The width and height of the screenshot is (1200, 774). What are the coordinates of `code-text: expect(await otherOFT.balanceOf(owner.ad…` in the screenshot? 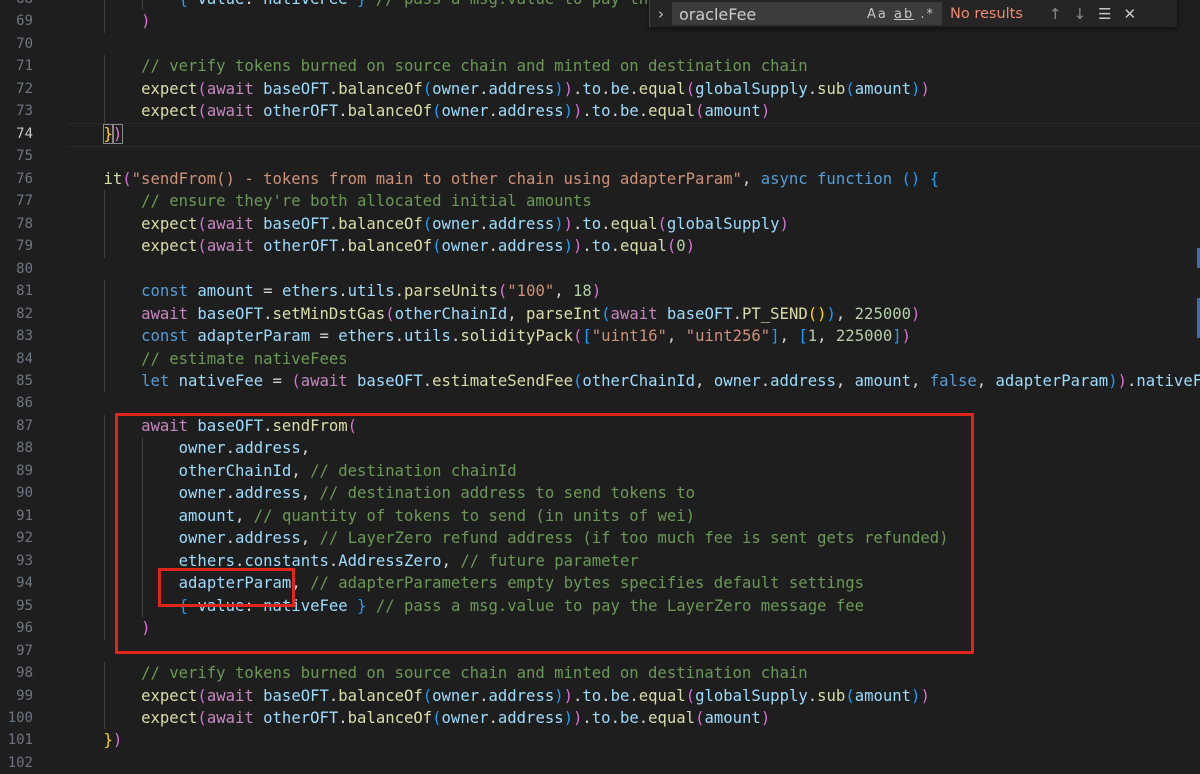 It's located at (418, 246).